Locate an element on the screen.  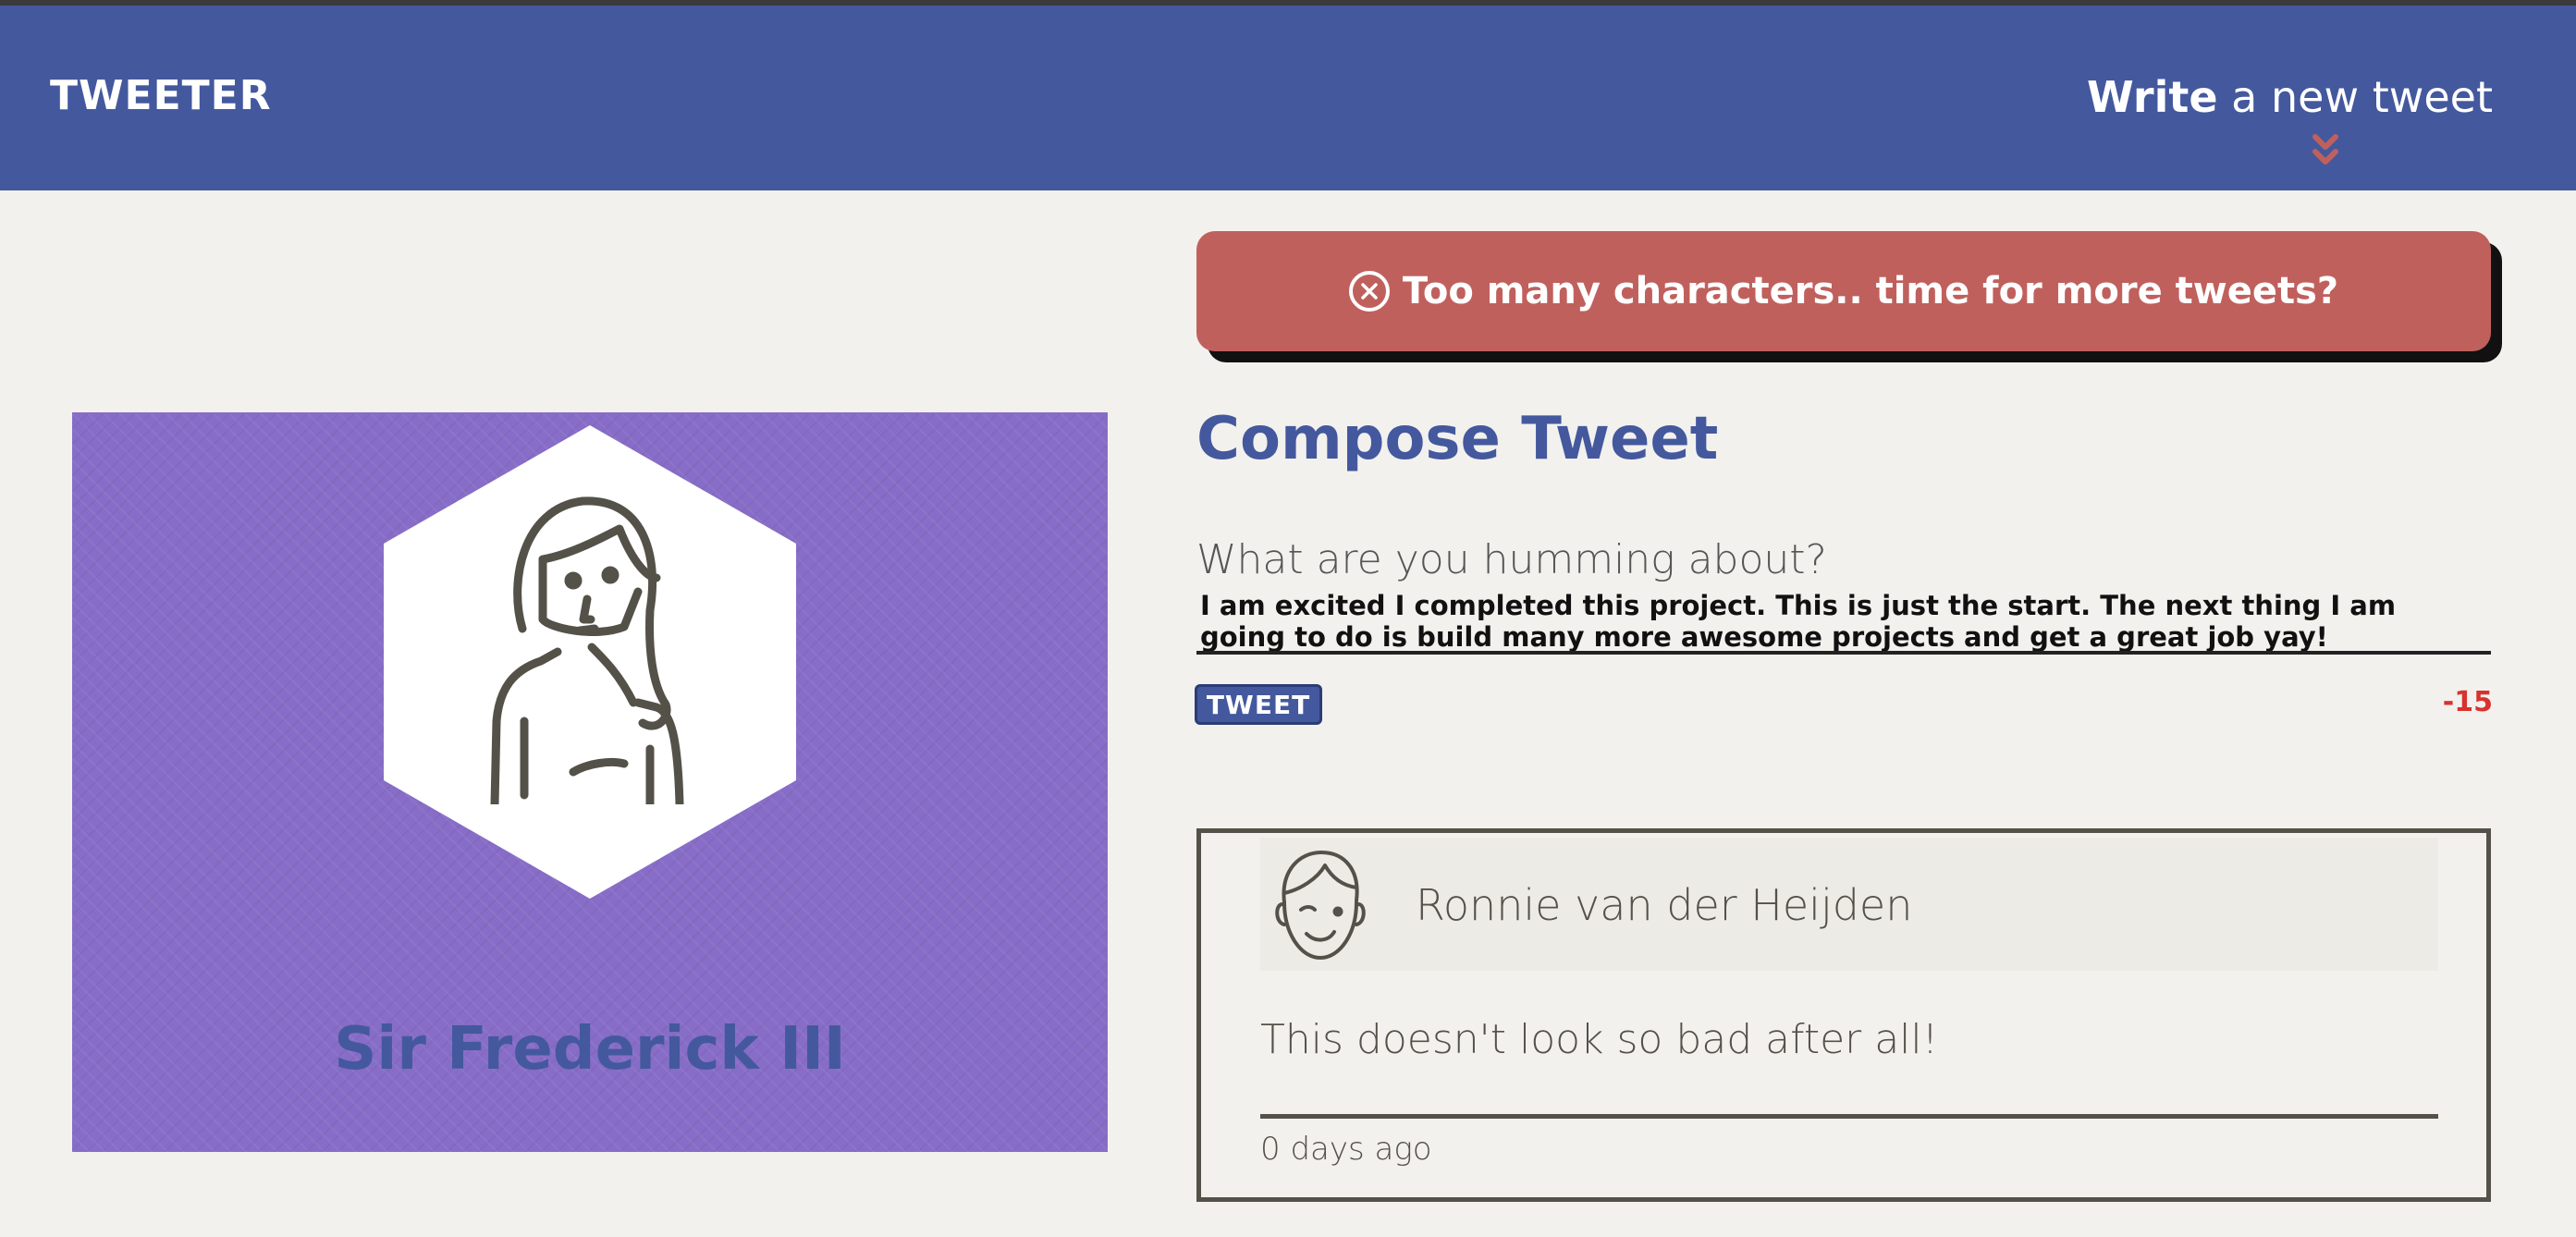
double-chevron-down-icon is located at coordinates (2325, 152).